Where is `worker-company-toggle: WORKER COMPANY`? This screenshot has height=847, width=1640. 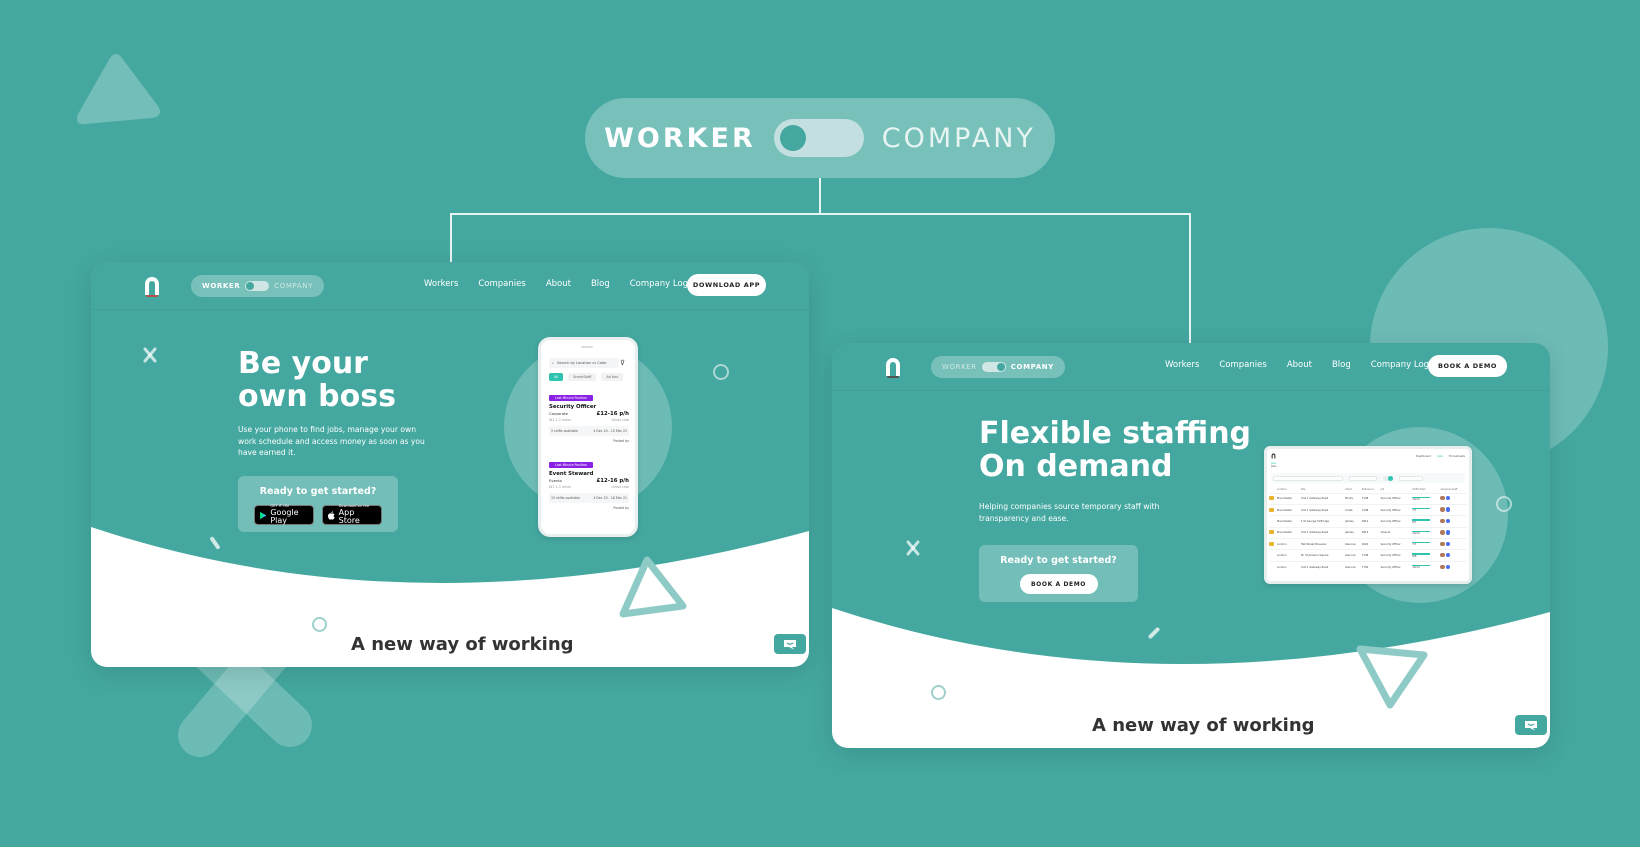 worker-company-toggle: WORKER COMPANY is located at coordinates (820, 138).